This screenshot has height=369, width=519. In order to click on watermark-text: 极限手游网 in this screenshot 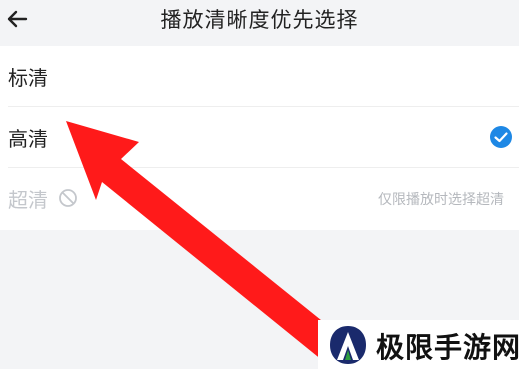, I will do `click(447, 347)`.